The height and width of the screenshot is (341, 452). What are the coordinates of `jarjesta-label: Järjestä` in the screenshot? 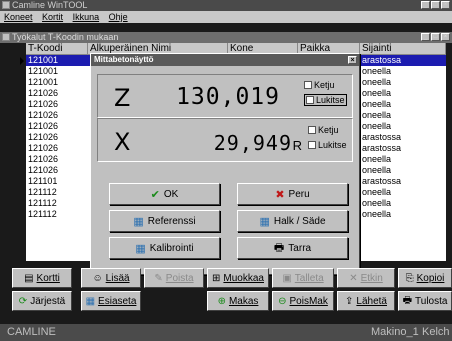 It's located at (48, 301).